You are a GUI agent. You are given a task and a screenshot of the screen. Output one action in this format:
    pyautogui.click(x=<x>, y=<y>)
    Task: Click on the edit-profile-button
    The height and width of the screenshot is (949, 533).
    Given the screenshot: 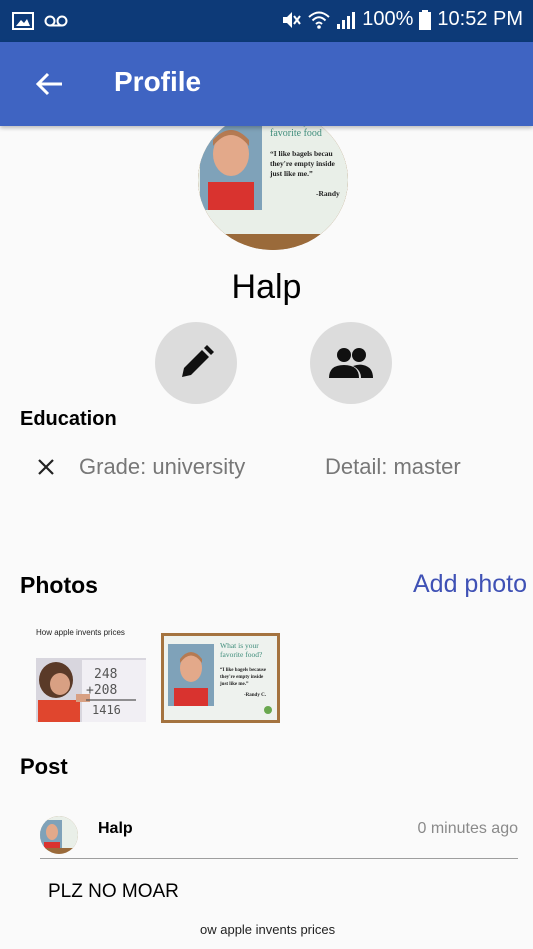 What is the action you would take?
    pyautogui.click(x=196, y=363)
    